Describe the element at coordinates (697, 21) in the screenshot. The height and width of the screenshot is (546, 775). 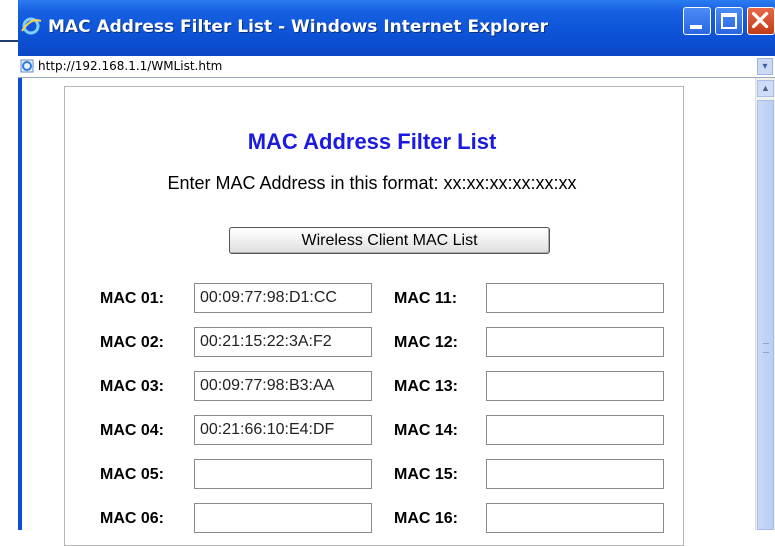
I see `minimize-button` at that location.